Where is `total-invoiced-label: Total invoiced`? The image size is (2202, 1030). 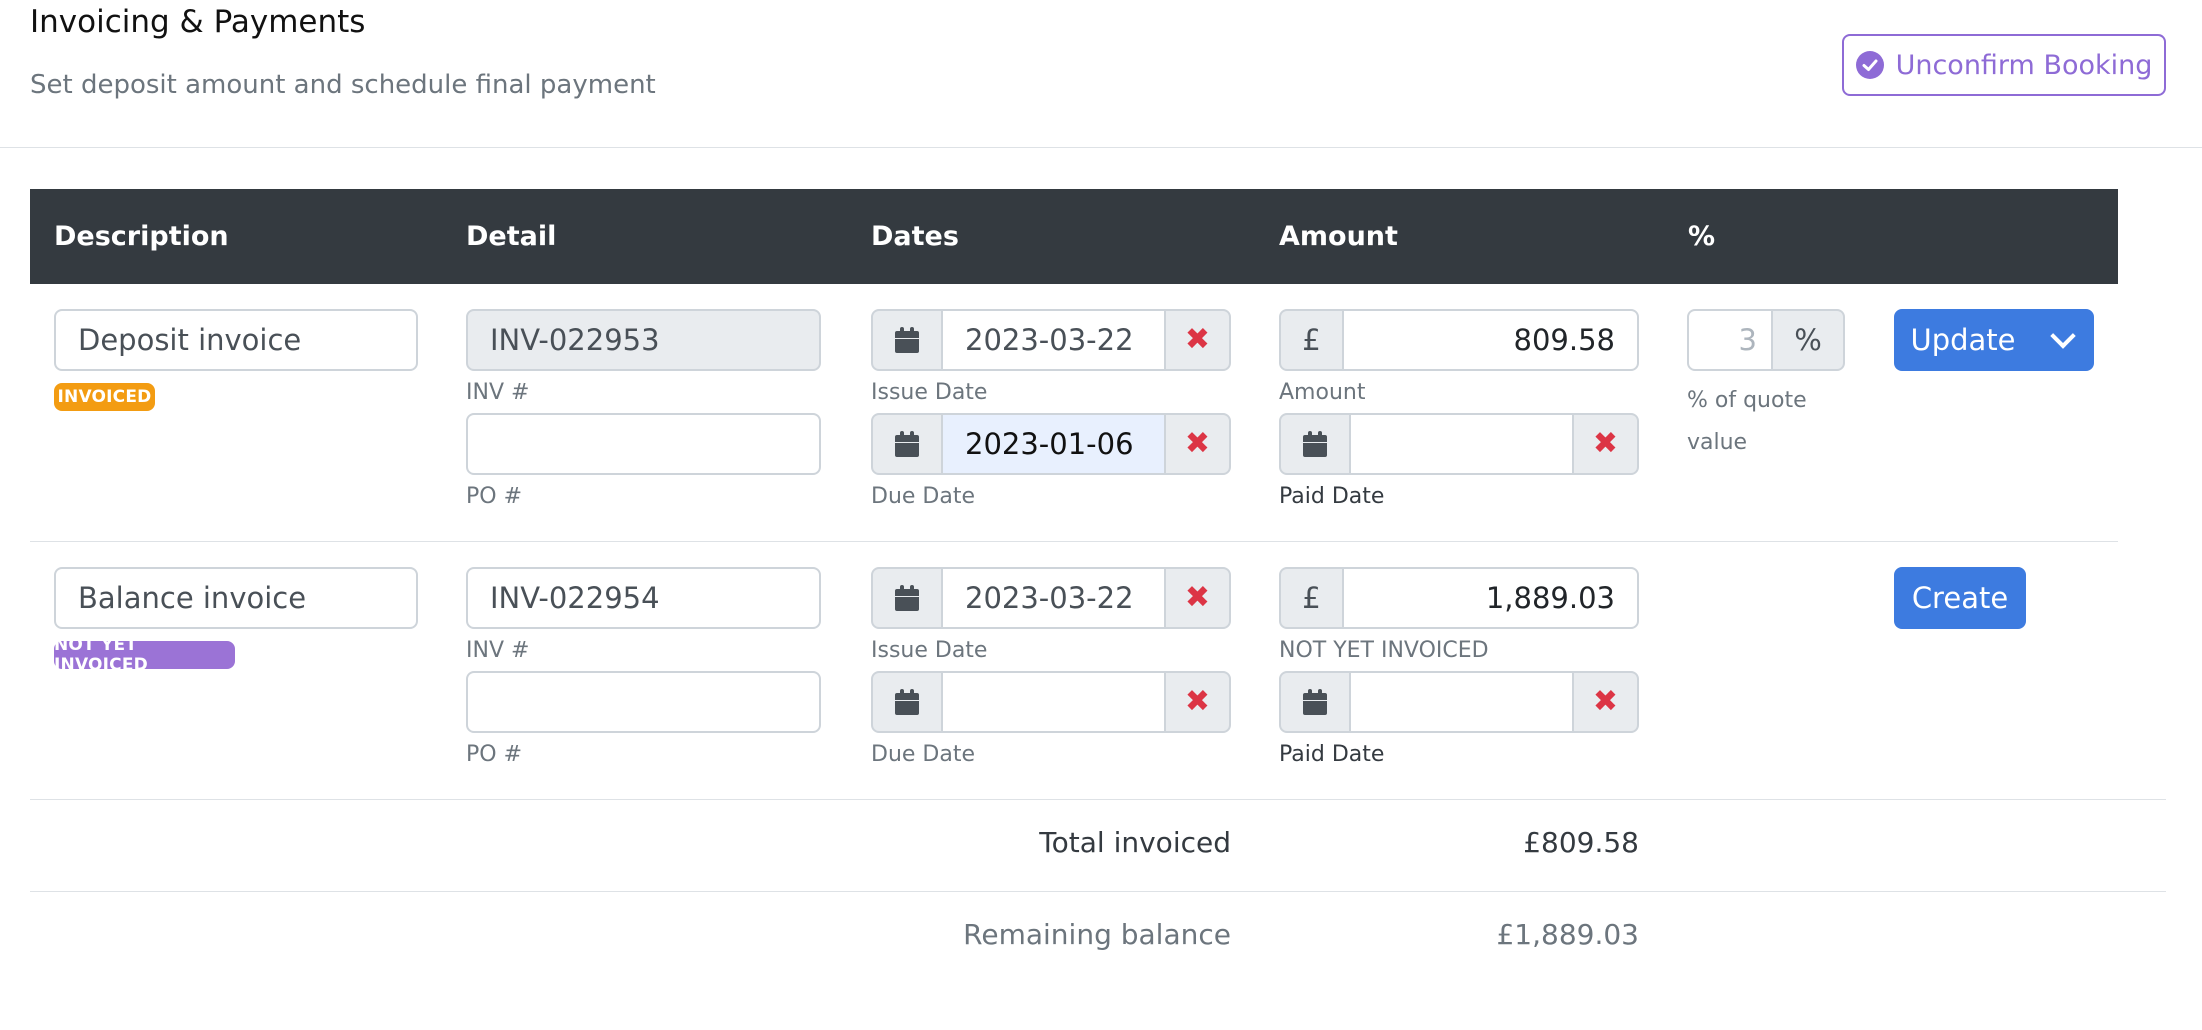
total-invoiced-label: Total invoiced is located at coordinates (1135, 842).